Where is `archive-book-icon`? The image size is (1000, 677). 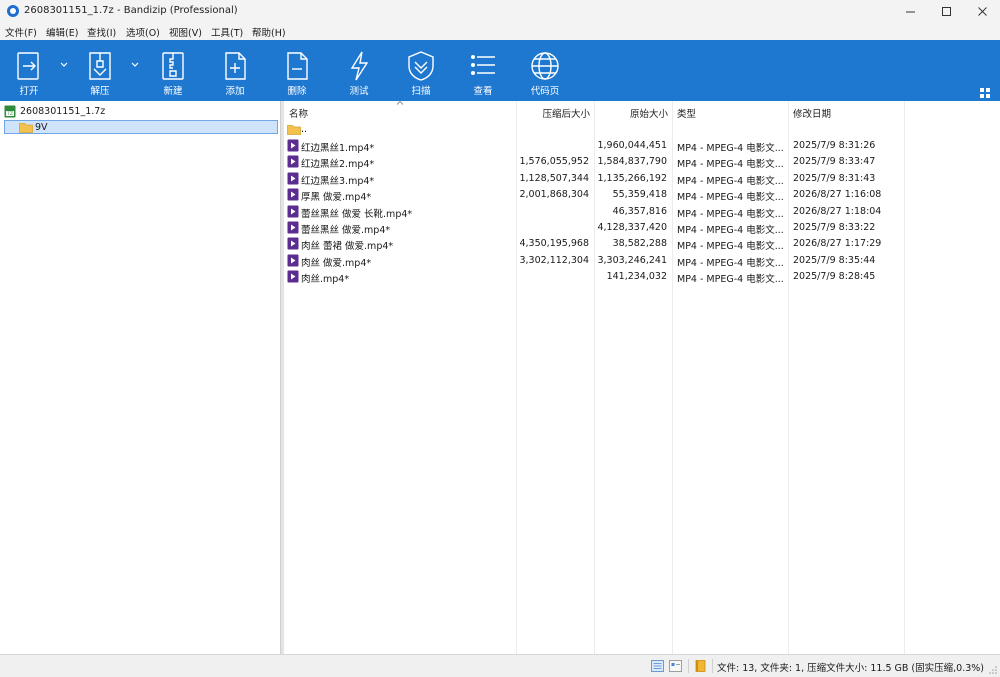
archive-book-icon is located at coordinates (700, 666).